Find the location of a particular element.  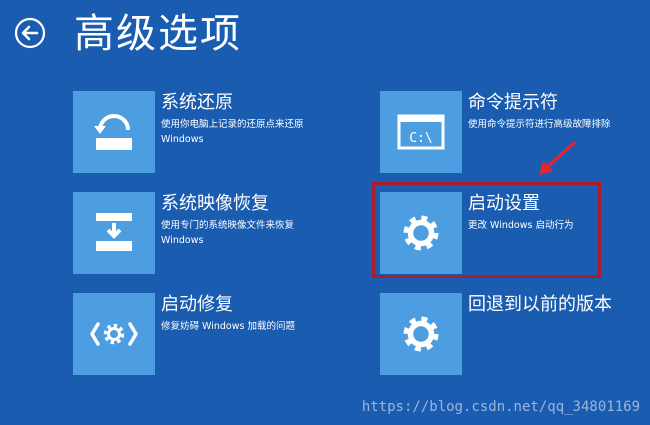

watermark: https://blog.csdn.net/qq_34801169 is located at coordinates (500, 407).